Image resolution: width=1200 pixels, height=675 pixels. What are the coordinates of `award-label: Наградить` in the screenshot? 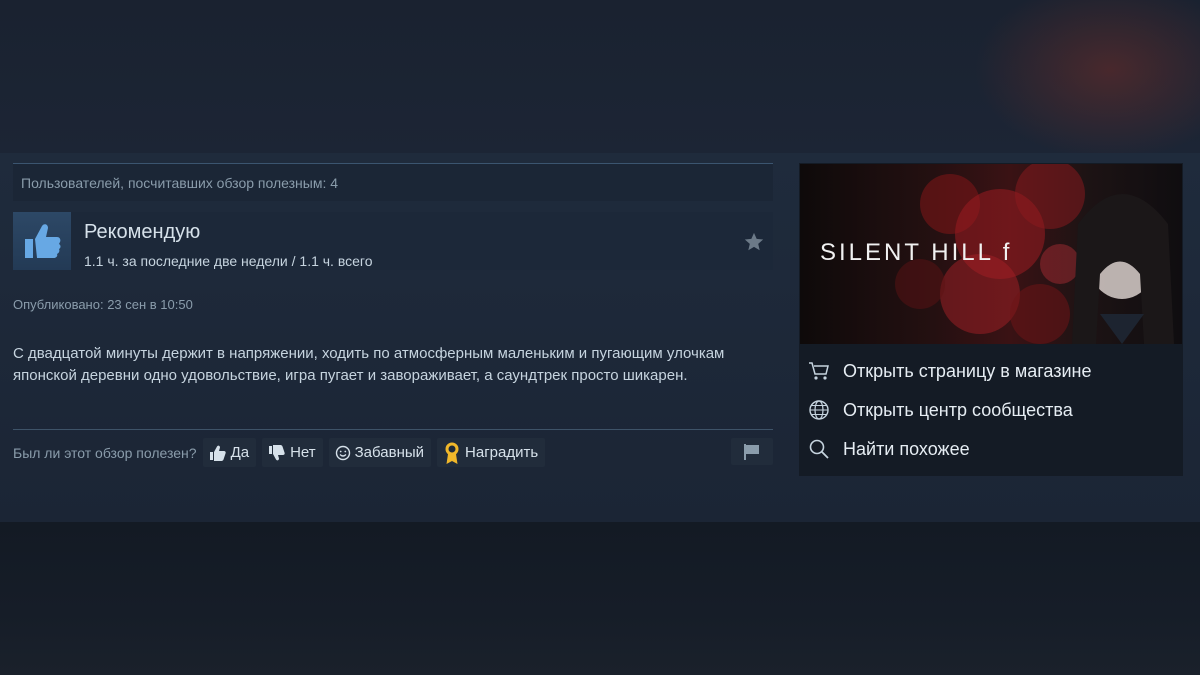 It's located at (502, 452).